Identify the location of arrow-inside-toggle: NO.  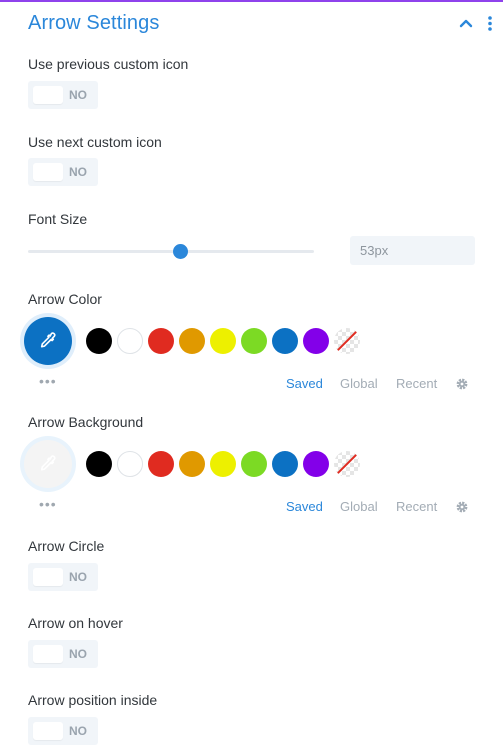
(63, 731).